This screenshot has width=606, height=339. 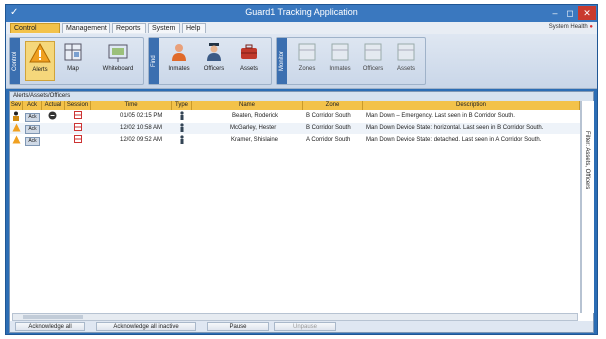 I want to click on monitor-officers-button: Officers, so click(x=373, y=61).